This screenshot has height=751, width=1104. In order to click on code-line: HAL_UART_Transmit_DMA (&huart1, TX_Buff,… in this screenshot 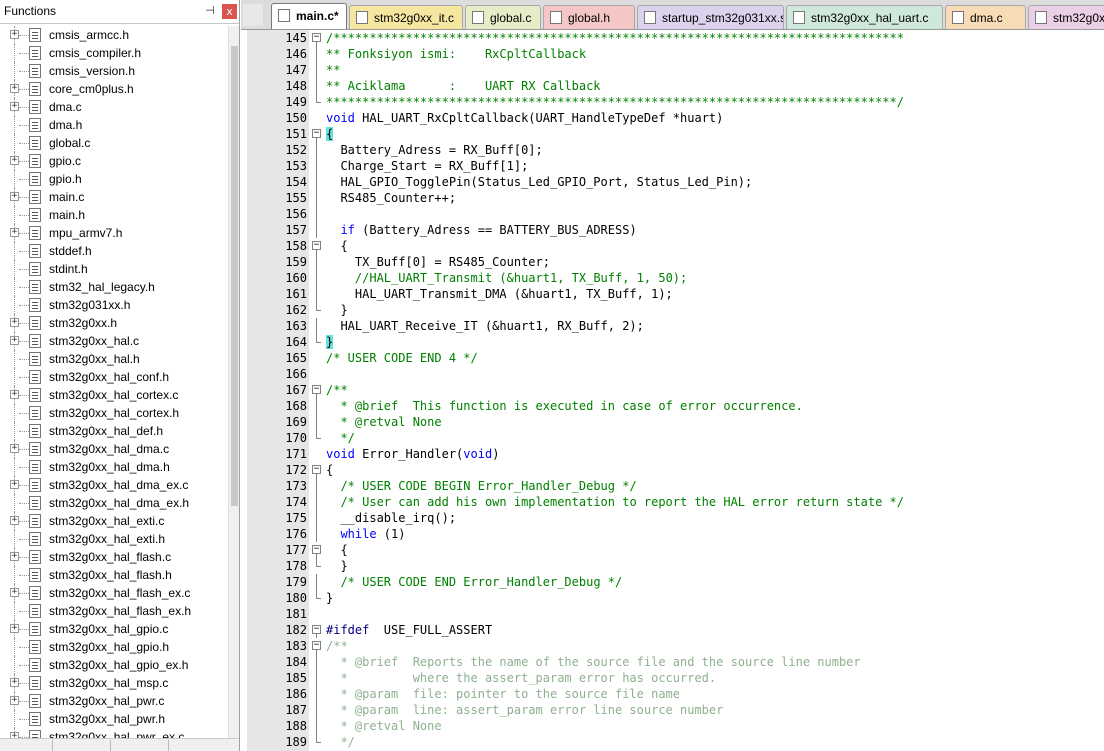, I will do `click(499, 294)`.